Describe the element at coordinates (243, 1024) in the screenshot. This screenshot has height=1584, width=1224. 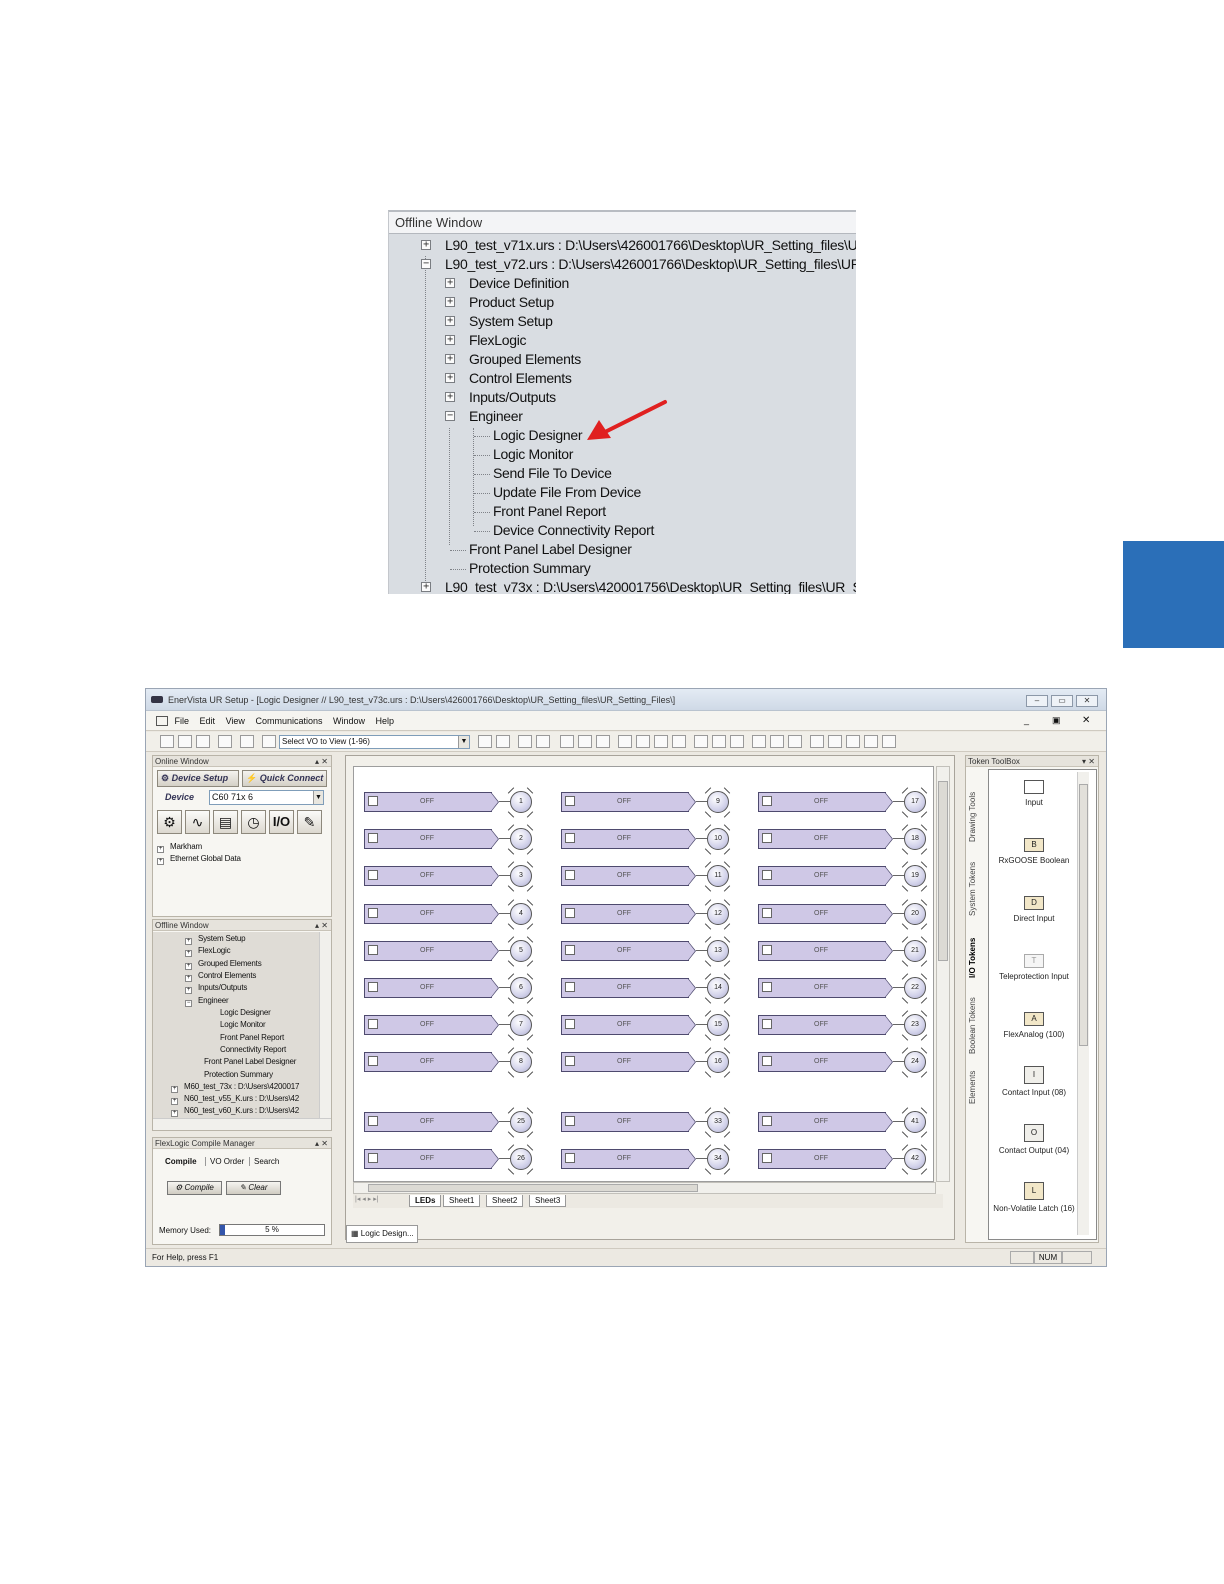
I see `tree-item-logic-monitor: Logic Monitor` at that location.